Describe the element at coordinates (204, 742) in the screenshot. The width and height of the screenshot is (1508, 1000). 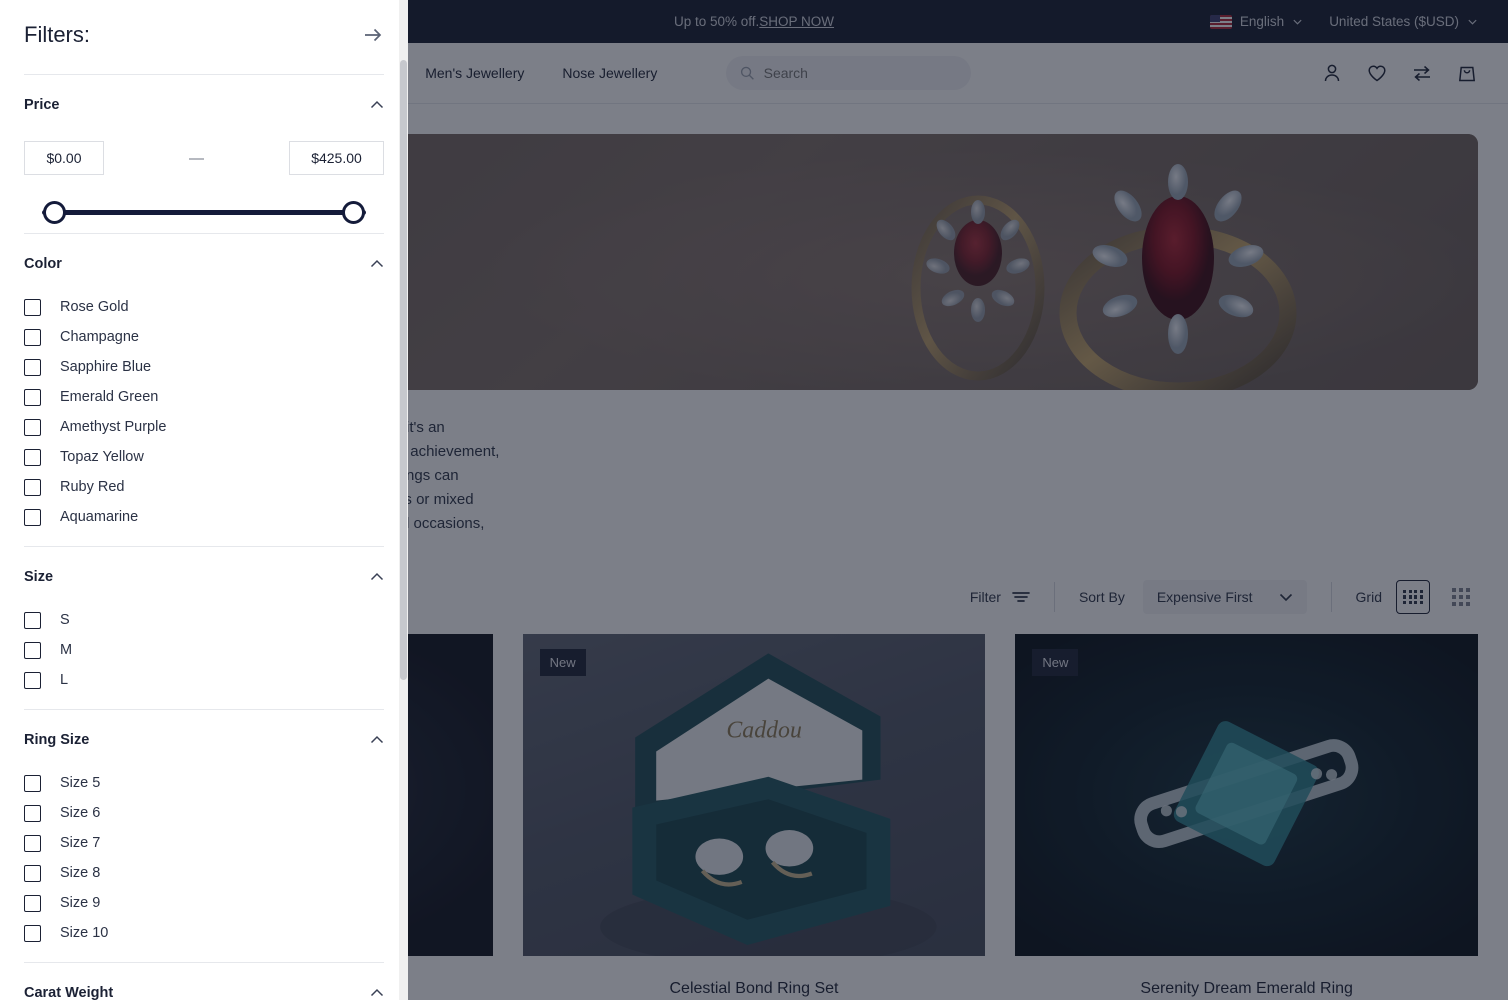
I see `filter-section-header: Ring Size` at that location.